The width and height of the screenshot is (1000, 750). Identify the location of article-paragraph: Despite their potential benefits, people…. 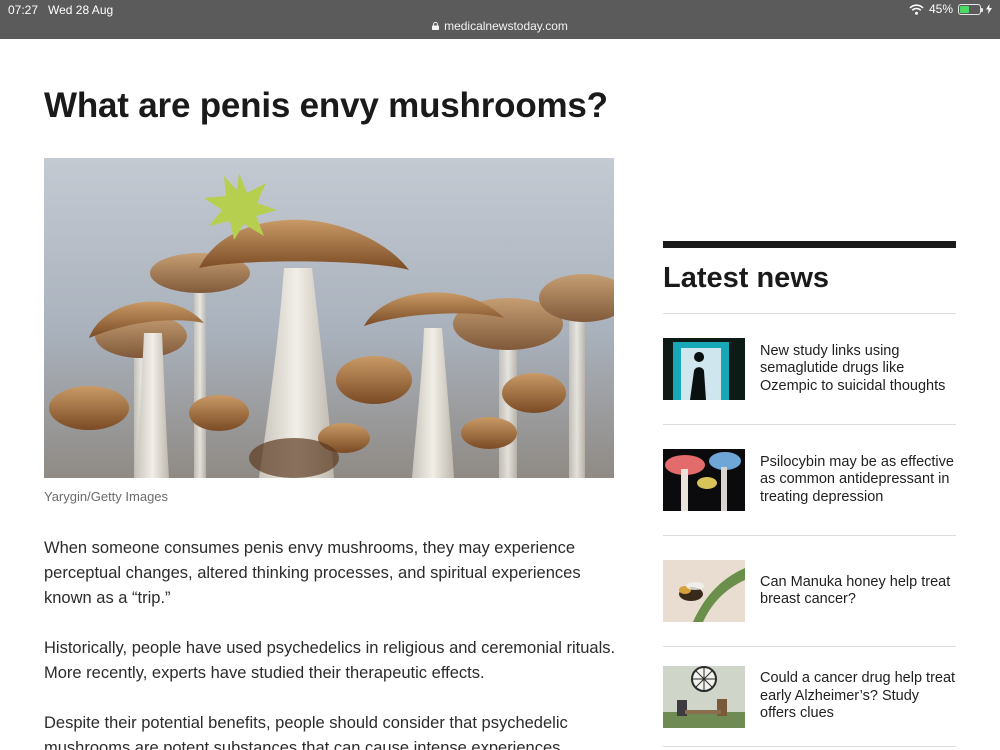
(306, 732).